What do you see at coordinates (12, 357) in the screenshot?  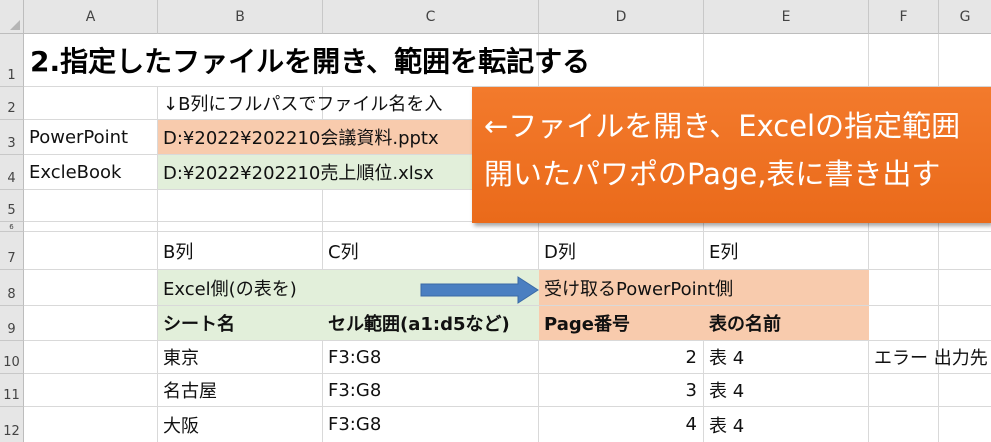 I see `row-header-10: 10` at bounding box center [12, 357].